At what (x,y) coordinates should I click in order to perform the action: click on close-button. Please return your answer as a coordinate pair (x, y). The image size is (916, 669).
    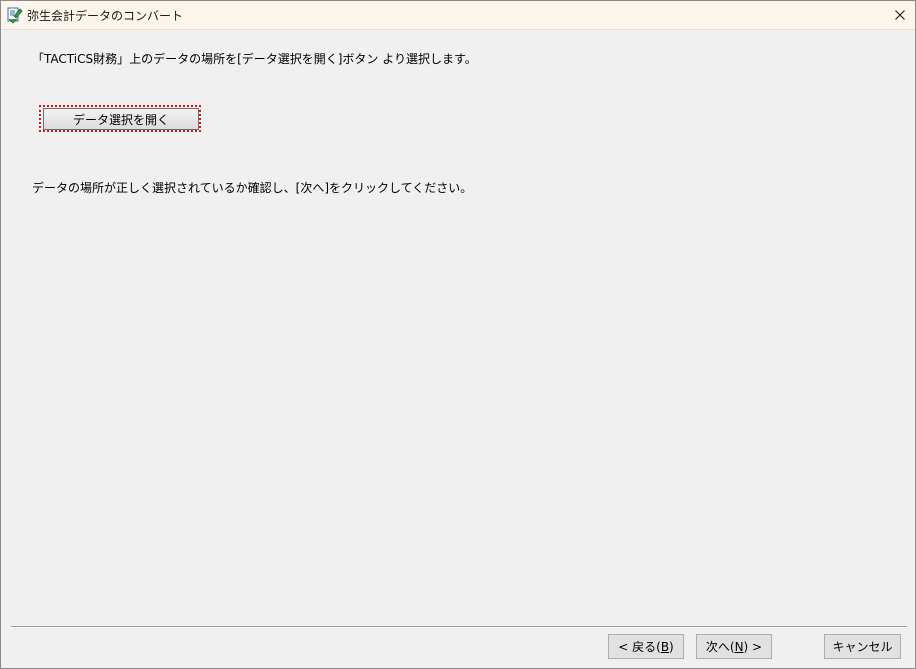
    Looking at the image, I should click on (900, 15).